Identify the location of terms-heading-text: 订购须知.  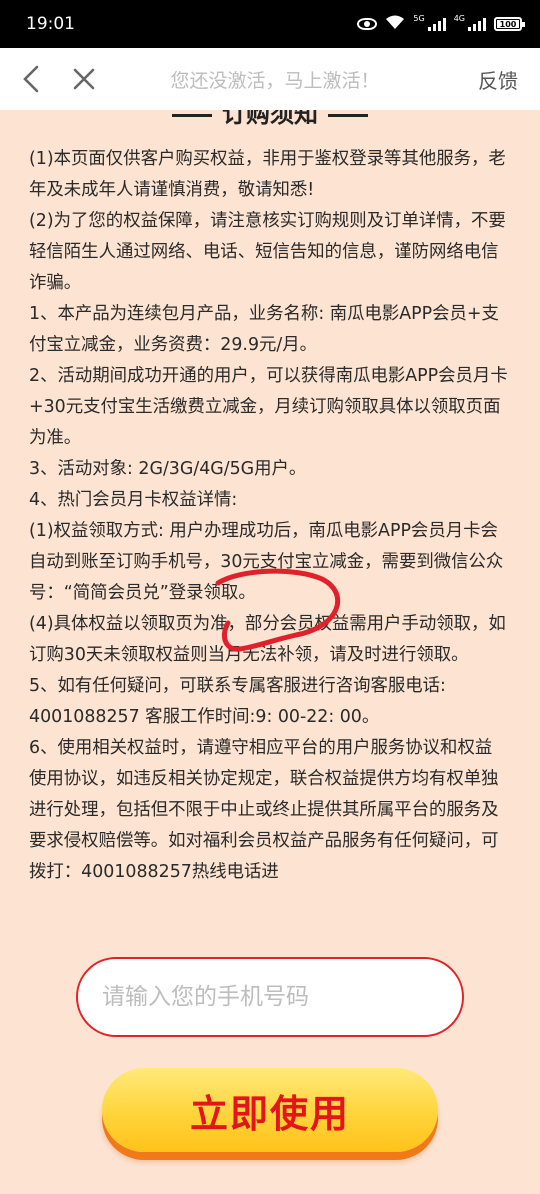
(270, 119).